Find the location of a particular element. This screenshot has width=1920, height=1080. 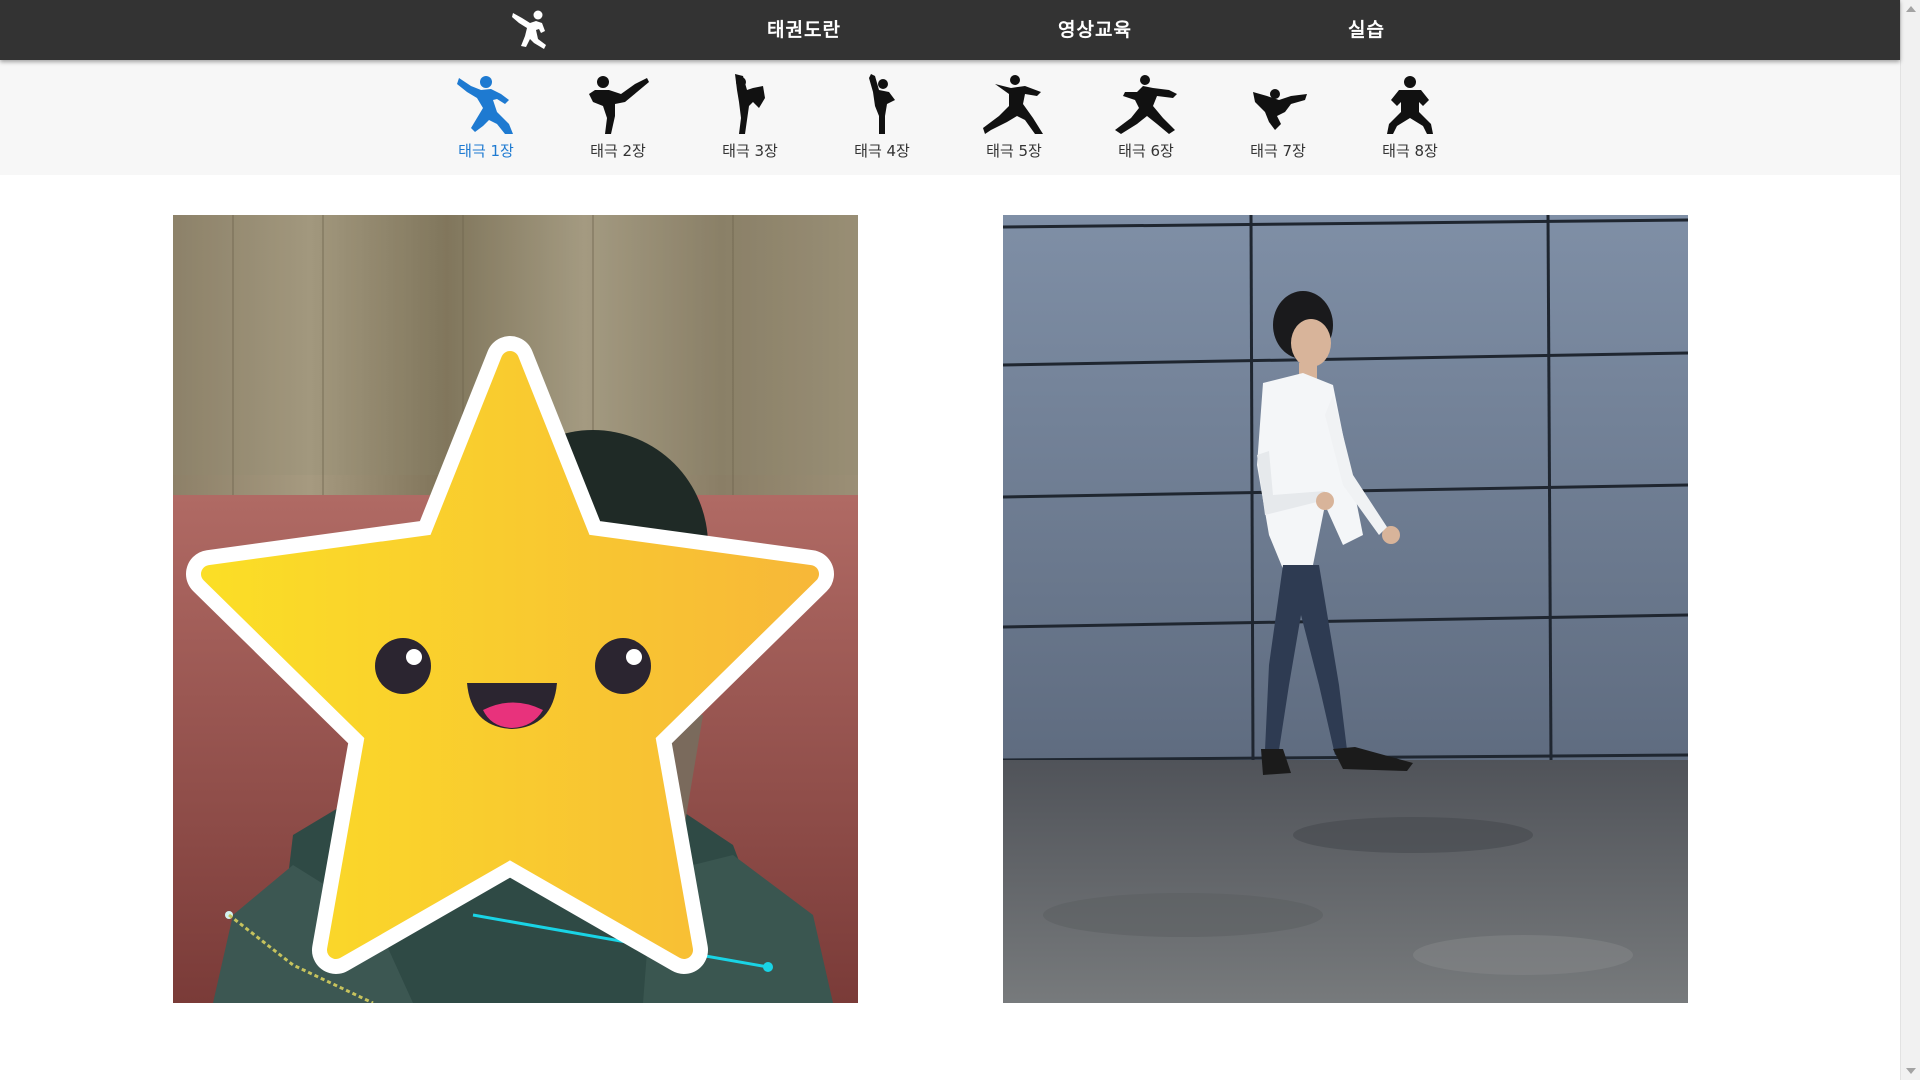

form-item-taegeuk-7: 태극 7장 is located at coordinates (1278, 120).